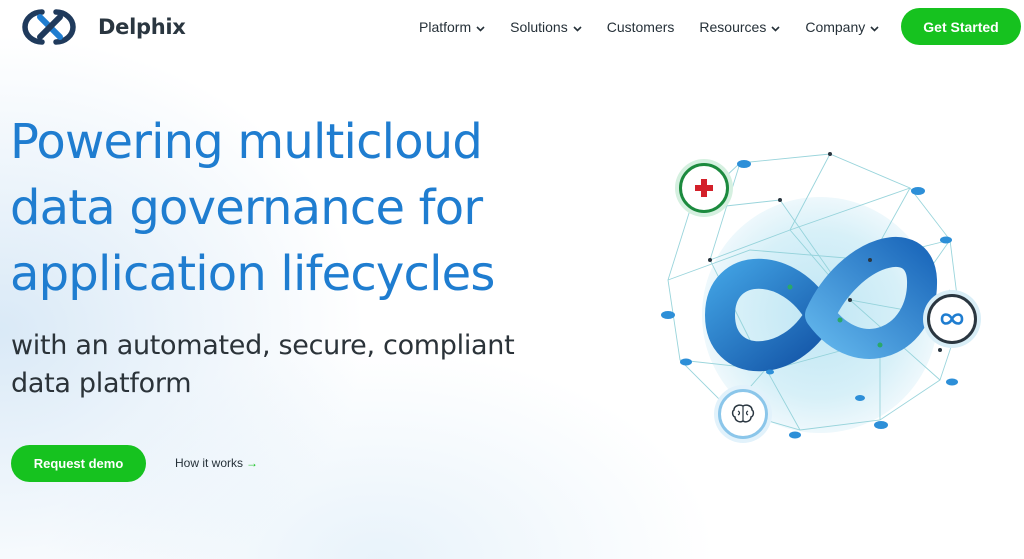 This screenshot has width=1024, height=559. Describe the element at coordinates (539, 27) in the screenshot. I see `nav-item-label: Solutions` at that location.